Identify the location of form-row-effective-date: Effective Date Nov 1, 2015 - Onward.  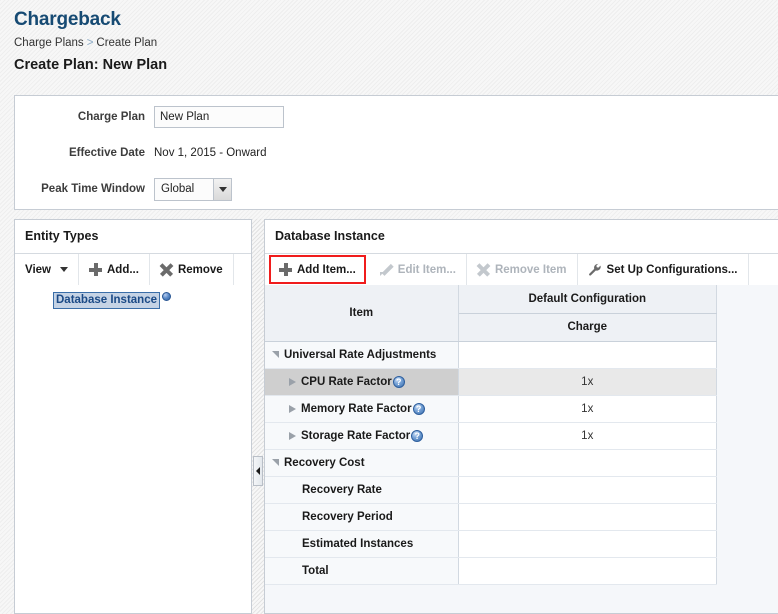
(396, 153).